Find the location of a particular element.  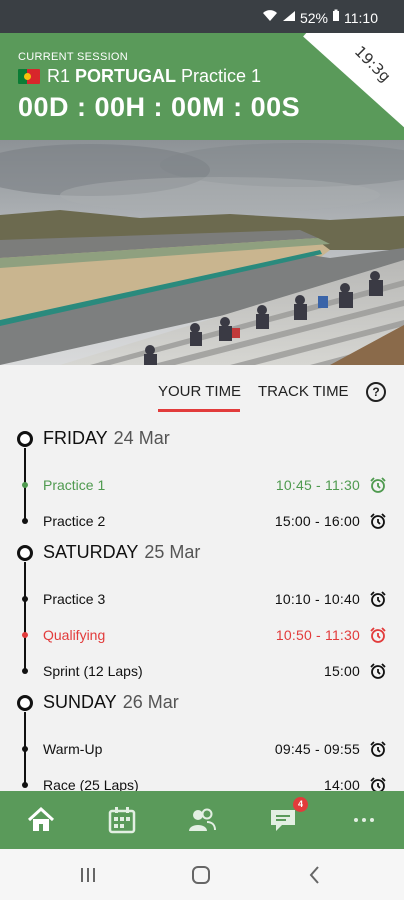

portugal-flag-icon is located at coordinates (29, 76).